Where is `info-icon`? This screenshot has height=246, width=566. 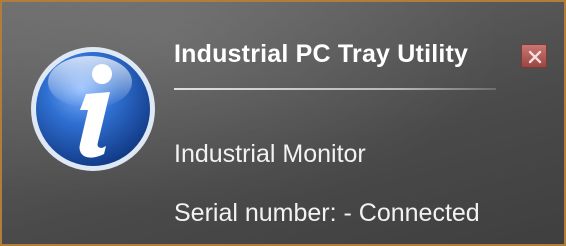
info-icon is located at coordinates (93, 109).